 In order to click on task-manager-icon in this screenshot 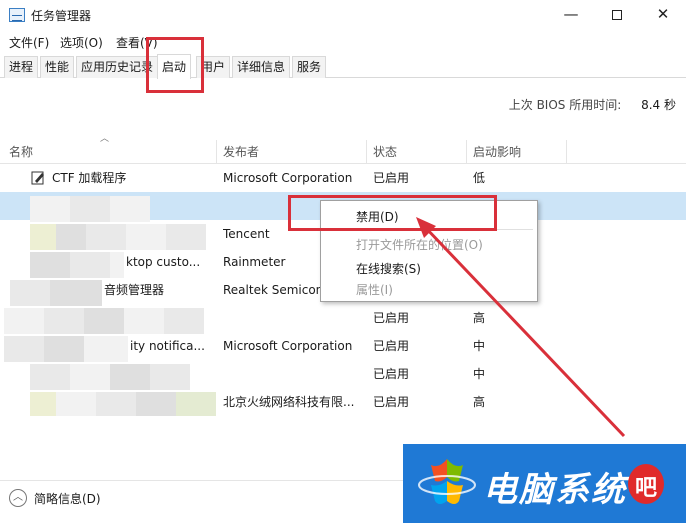, I will do `click(17, 15)`.